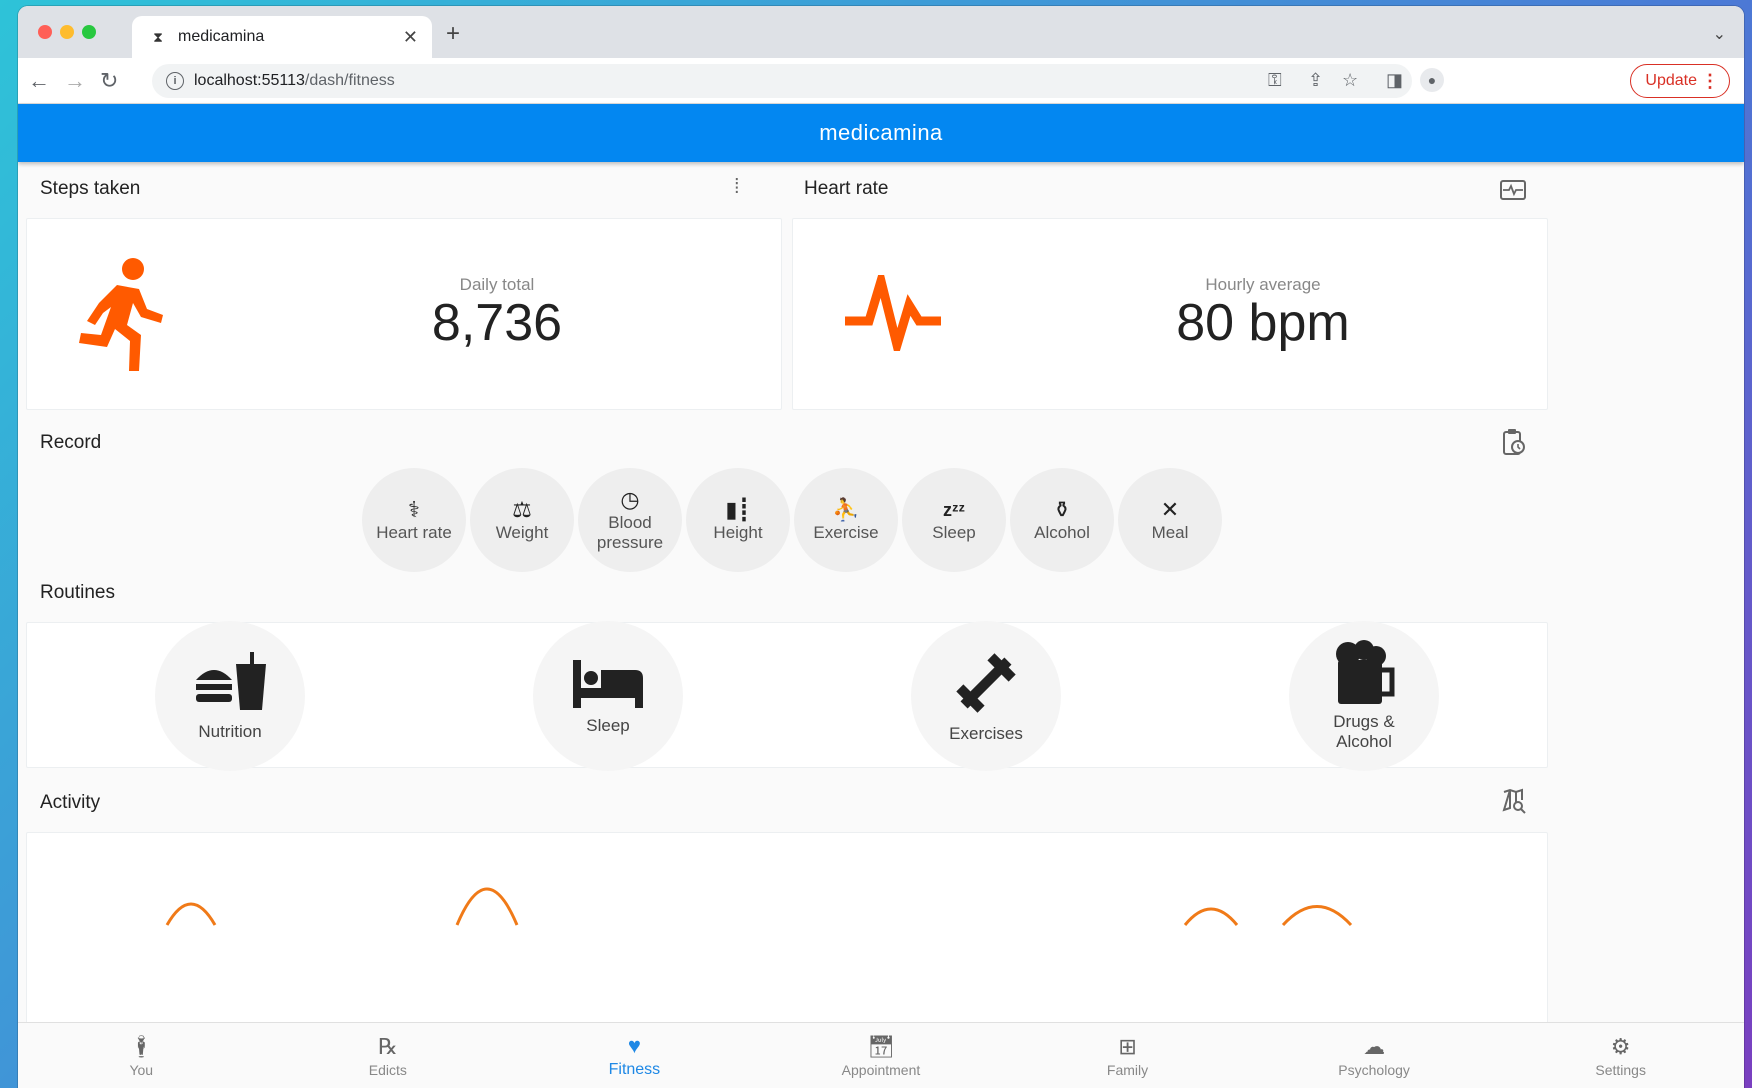 Image resolution: width=1752 pixels, height=1088 pixels. Describe the element at coordinates (881, 32) in the screenshot. I see `tab-strip: ⧗ medicamina ✕ + ⌄` at that location.